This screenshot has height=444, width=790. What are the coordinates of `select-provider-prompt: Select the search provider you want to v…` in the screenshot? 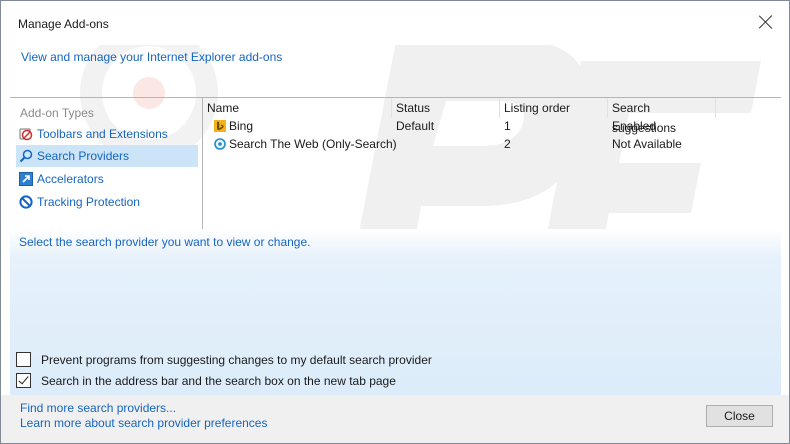 It's located at (165, 242).